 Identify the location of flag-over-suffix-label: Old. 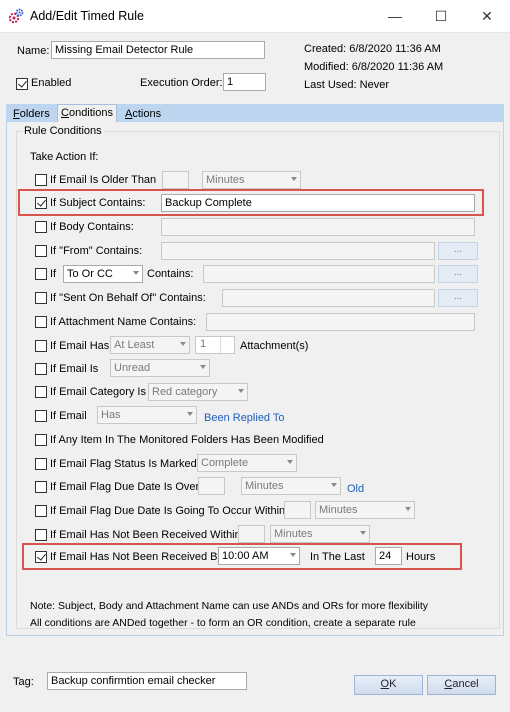
(356, 489).